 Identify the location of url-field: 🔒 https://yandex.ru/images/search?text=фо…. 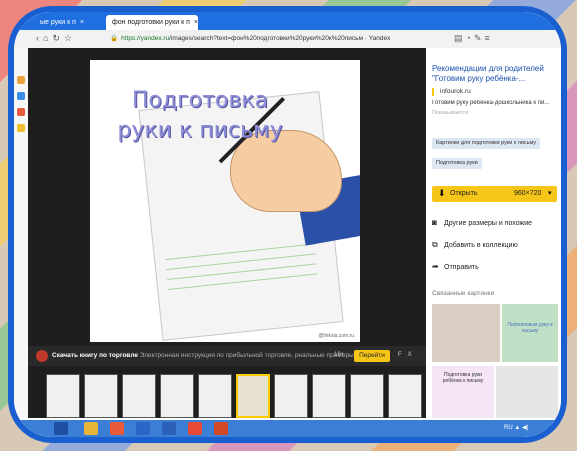
(250, 38).